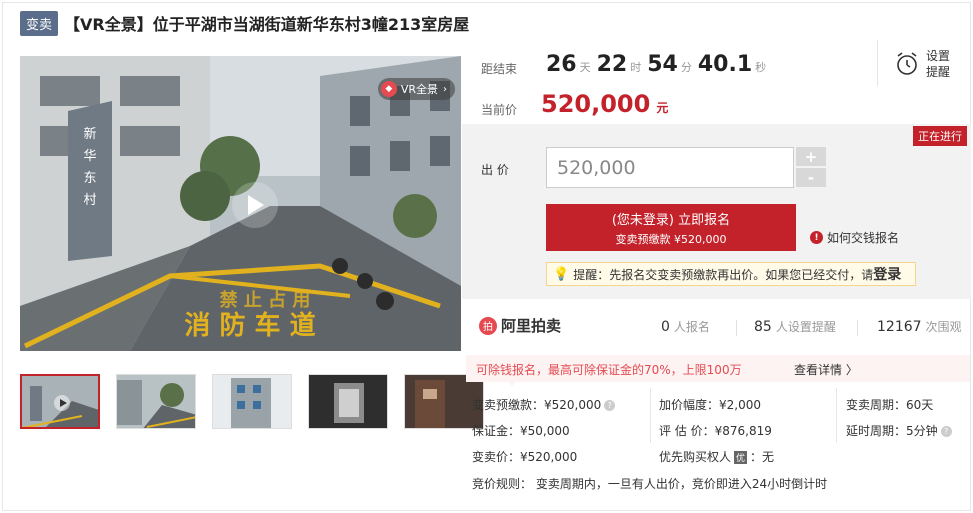 The image size is (973, 513). Describe the element at coordinates (520, 325) in the screenshot. I see `alipaimai-logo: 拍 阿里拍卖` at that location.